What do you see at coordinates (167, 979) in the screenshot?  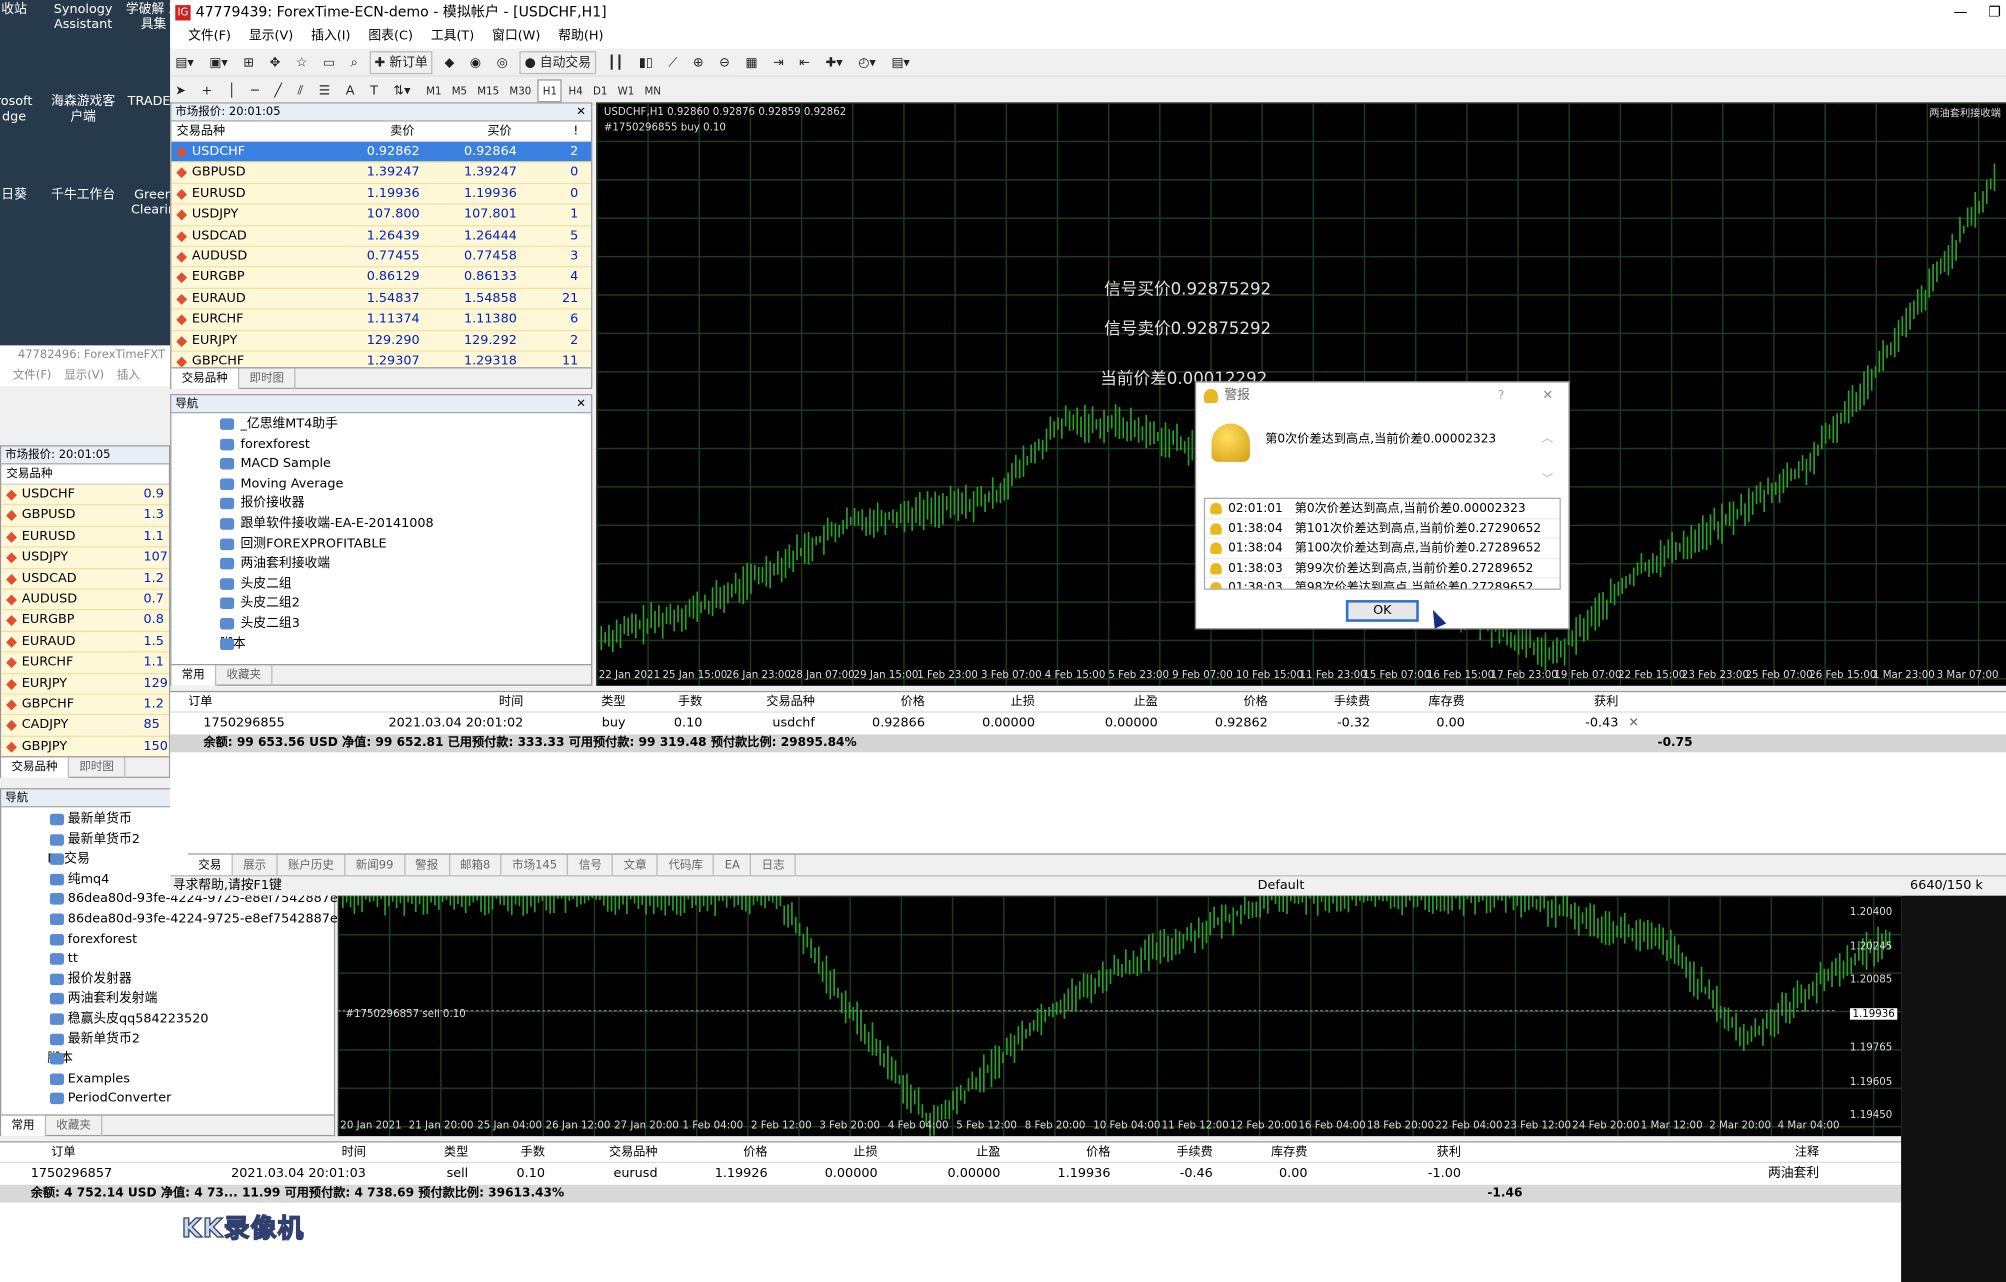 I see `bg-navigator-item: 报价发射器` at bounding box center [167, 979].